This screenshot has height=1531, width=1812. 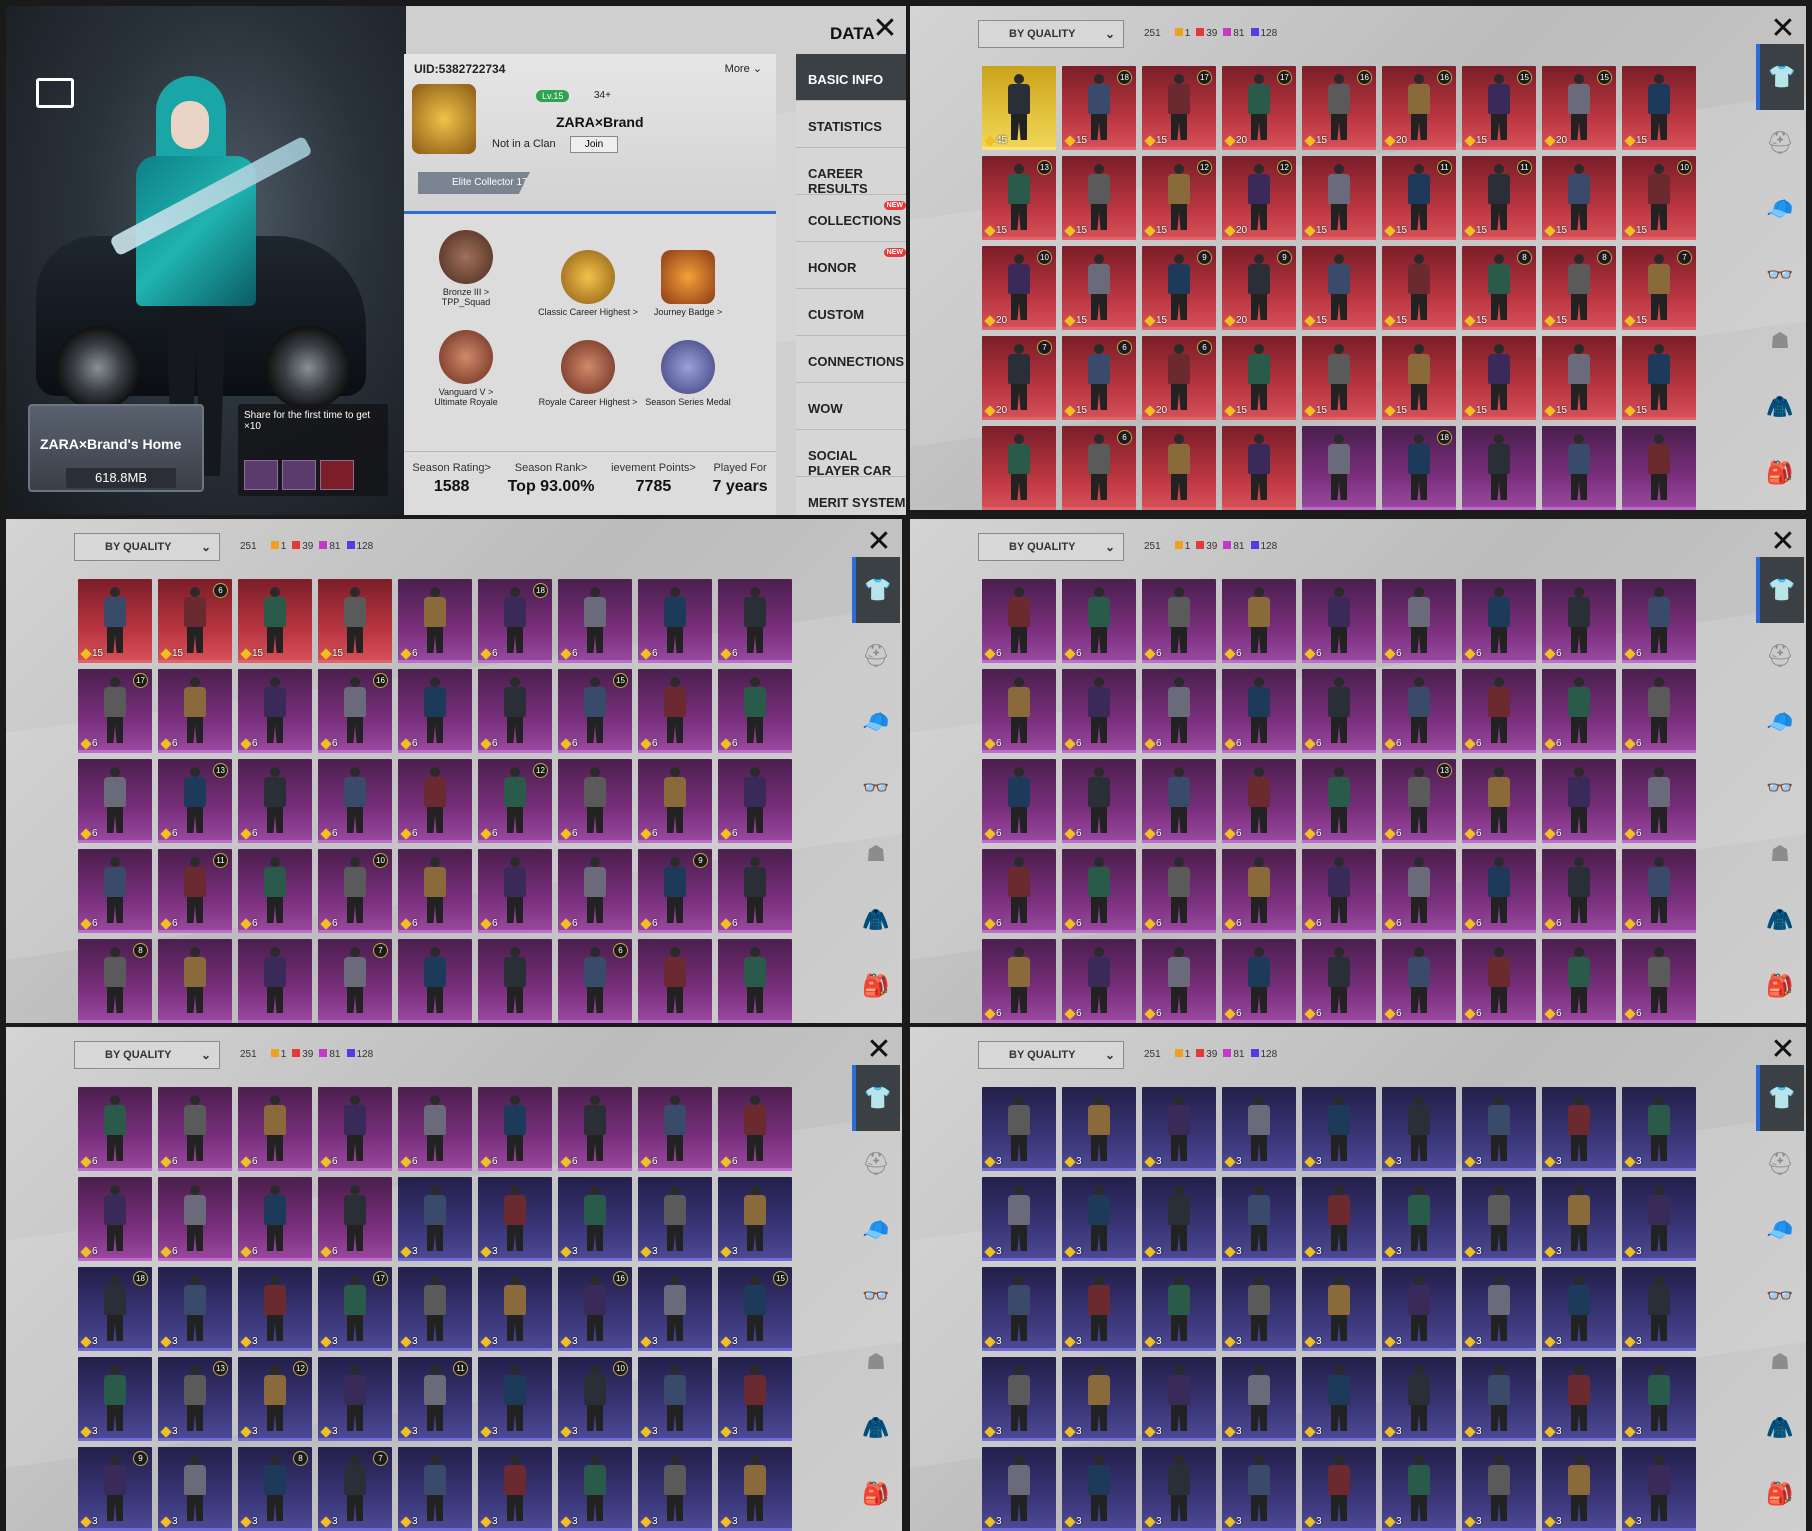 I want to click on medal-vanguard: Vanguard V > Ultimate Royale, so click(x=466, y=368).